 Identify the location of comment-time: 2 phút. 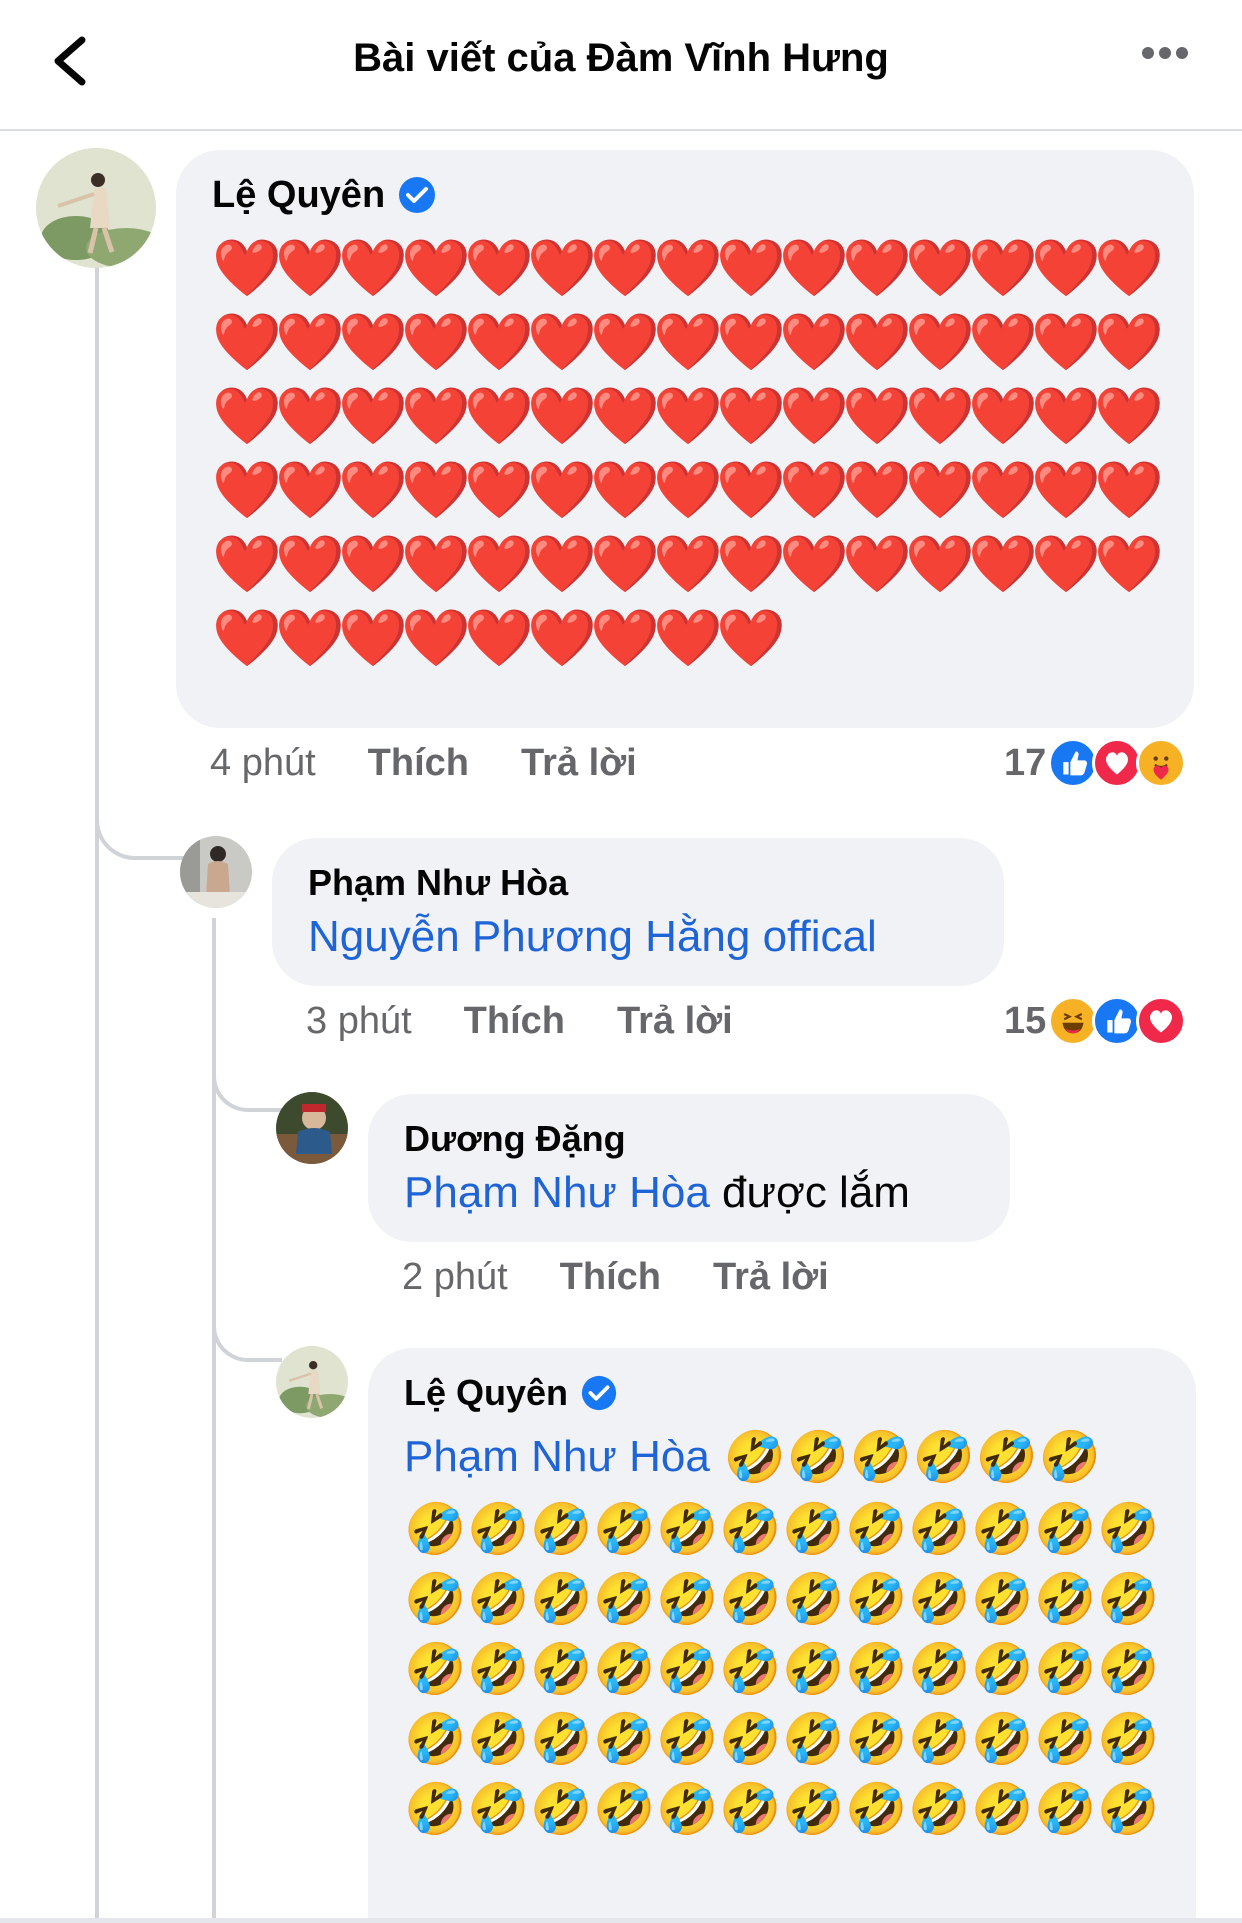
(455, 1277).